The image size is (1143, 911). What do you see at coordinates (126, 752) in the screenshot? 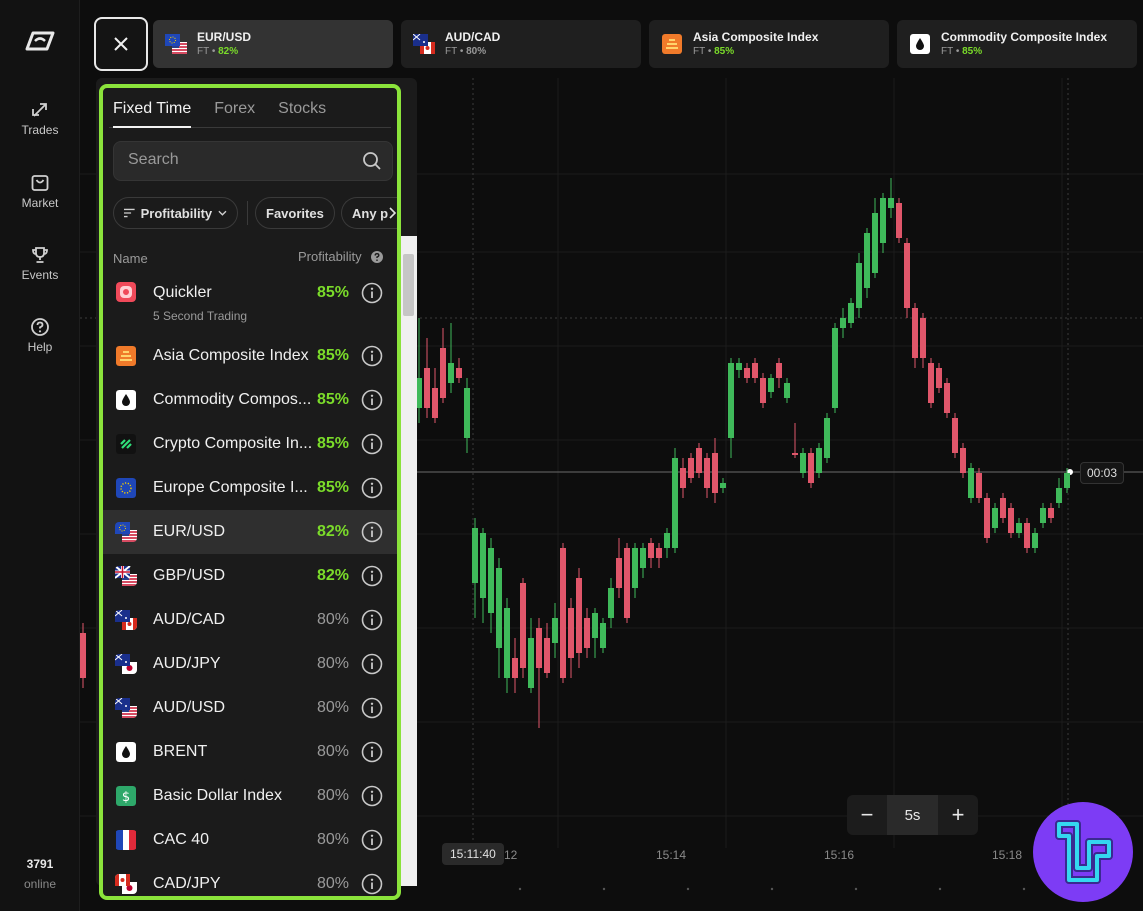
I see `oil-drop-icon` at bounding box center [126, 752].